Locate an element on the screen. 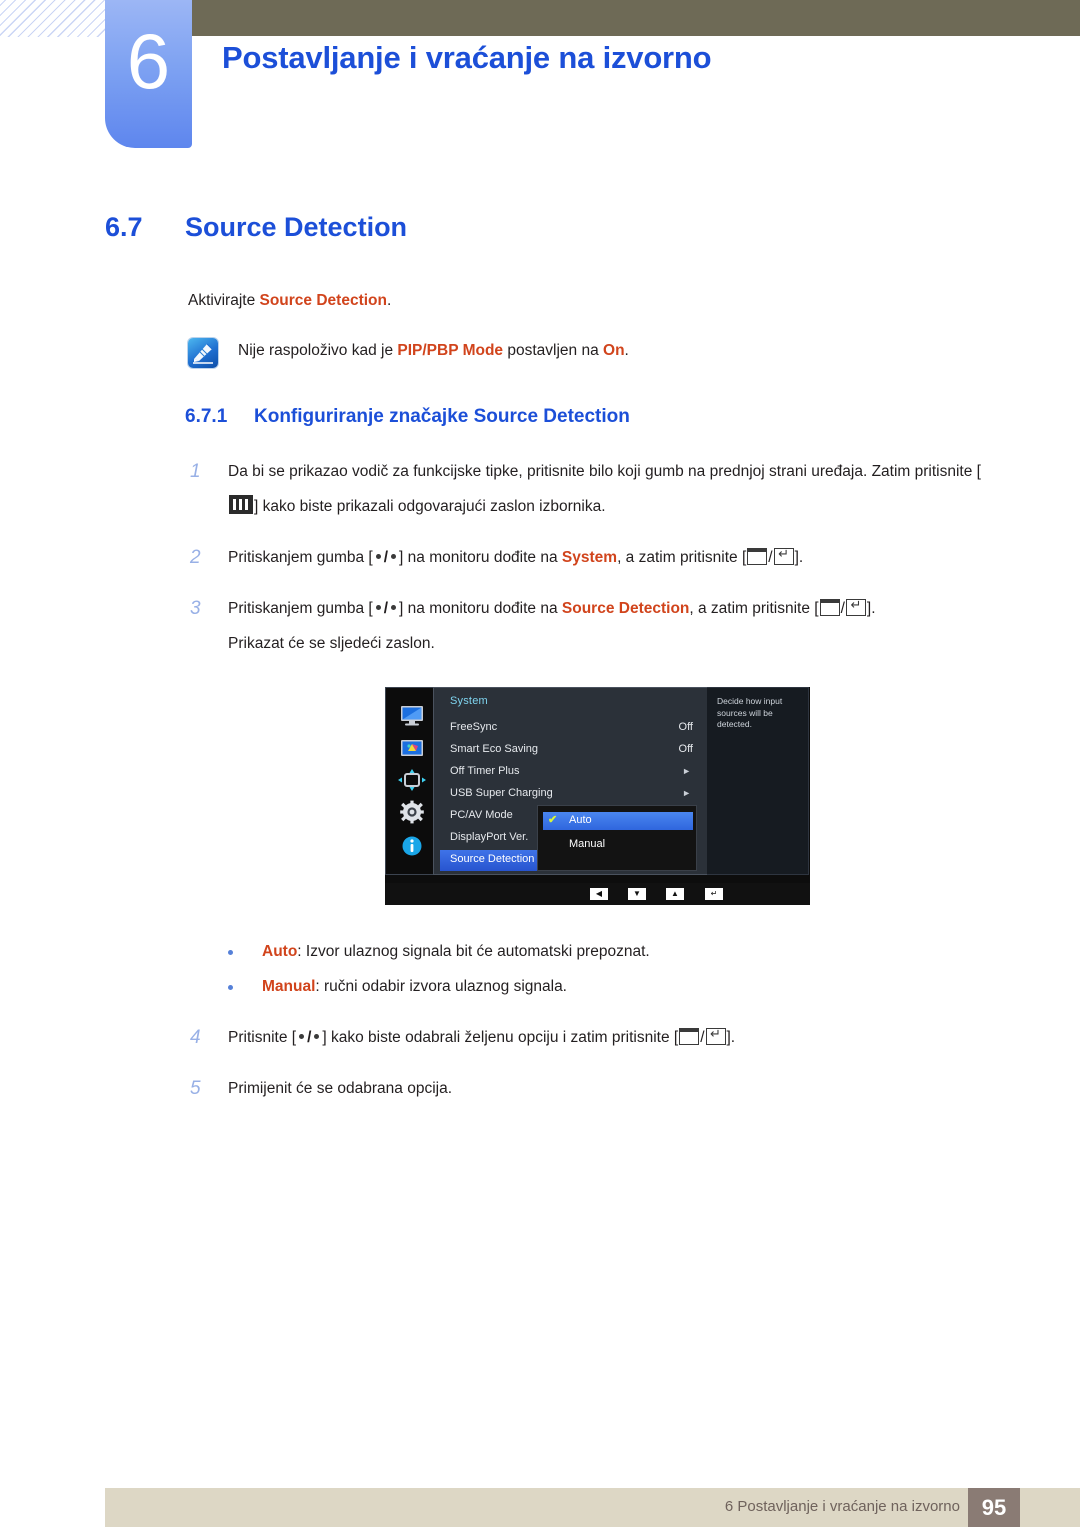 This screenshot has width=1080, height=1527. intro-keyword: Source Detection is located at coordinates (323, 300).